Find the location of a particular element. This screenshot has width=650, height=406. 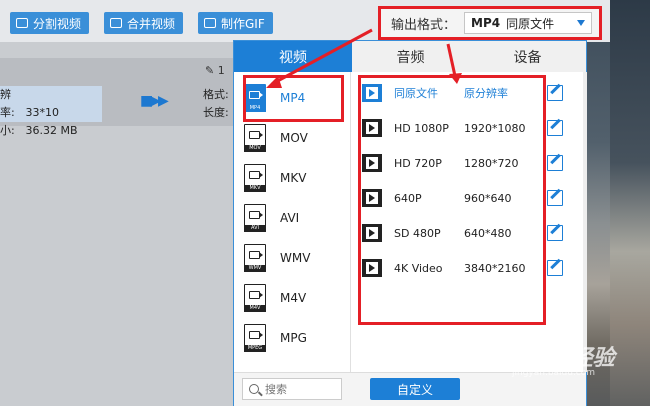

video-file-icon: WMV is located at coordinates (255, 258).